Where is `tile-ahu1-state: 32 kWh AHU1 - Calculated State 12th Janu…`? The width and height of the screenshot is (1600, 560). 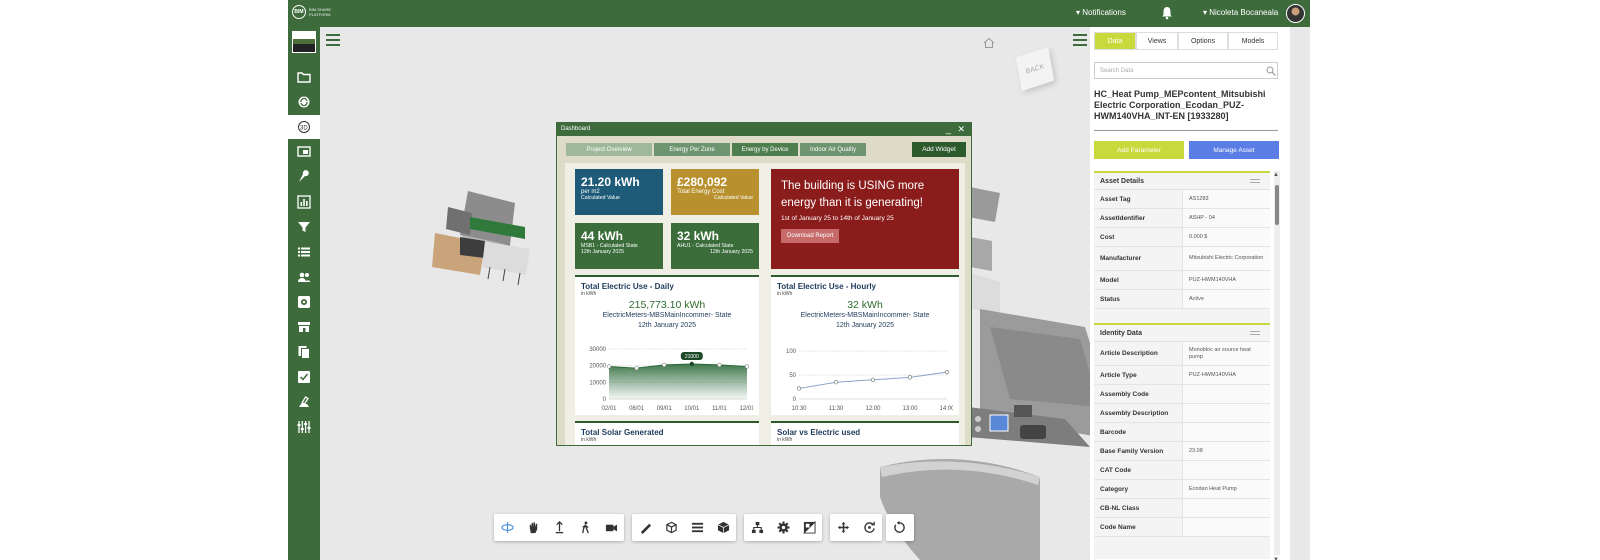 tile-ahu1-state: 32 kWh AHU1 - Calculated State 12th Janu… is located at coordinates (715, 246).